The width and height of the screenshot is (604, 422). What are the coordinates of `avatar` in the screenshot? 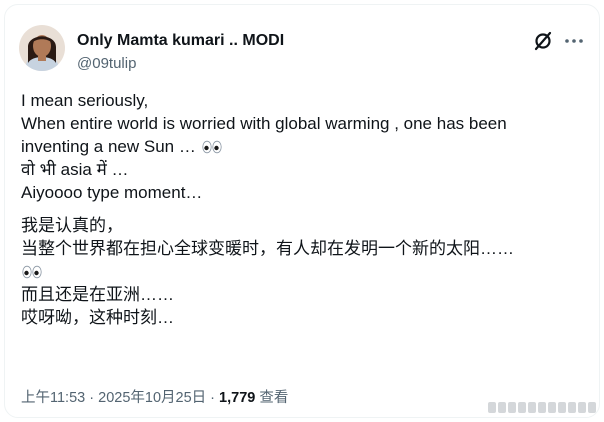 It's located at (42, 48).